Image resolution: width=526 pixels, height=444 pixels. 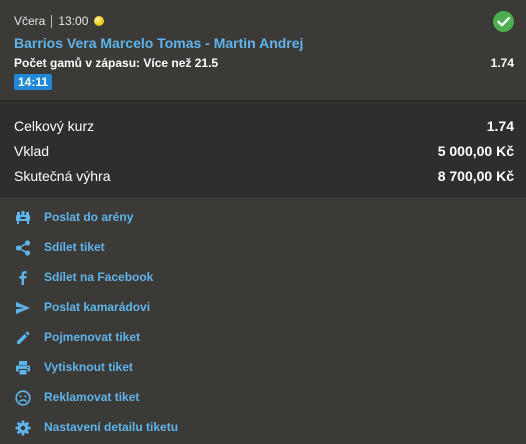 I want to click on send-to-arena-label: Poslat do arény, so click(x=89, y=217).